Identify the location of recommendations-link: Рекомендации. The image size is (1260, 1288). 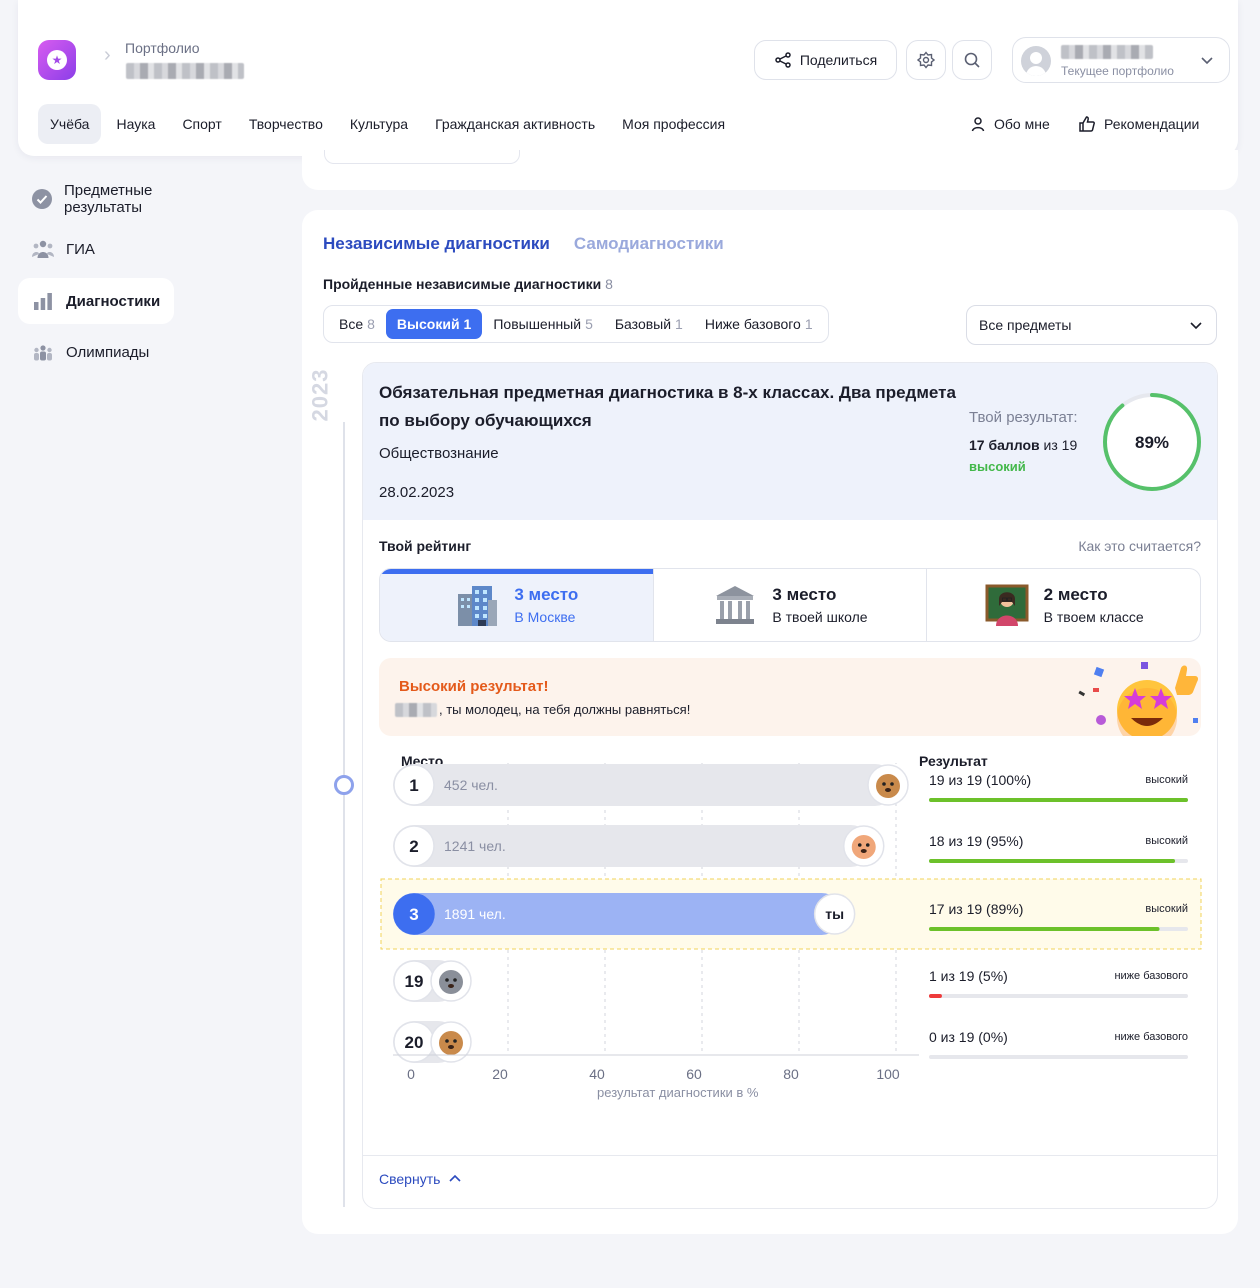
(1138, 124).